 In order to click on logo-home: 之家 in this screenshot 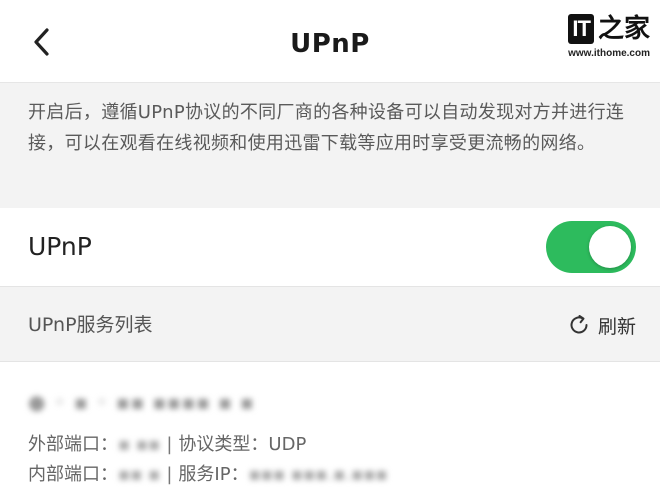, I will do `click(623, 29)`.